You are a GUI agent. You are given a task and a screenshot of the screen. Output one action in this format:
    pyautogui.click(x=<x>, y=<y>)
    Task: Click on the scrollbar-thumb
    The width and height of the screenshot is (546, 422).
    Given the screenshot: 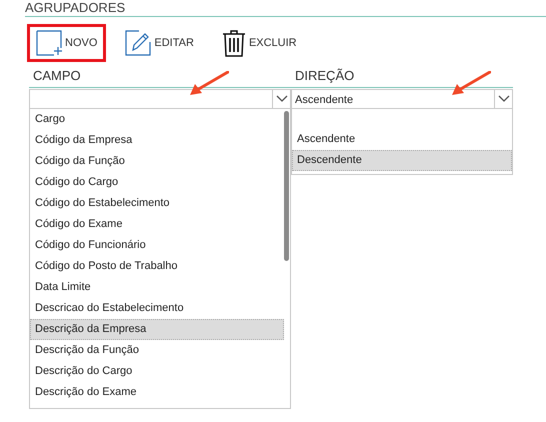 What is the action you would take?
    pyautogui.click(x=286, y=186)
    